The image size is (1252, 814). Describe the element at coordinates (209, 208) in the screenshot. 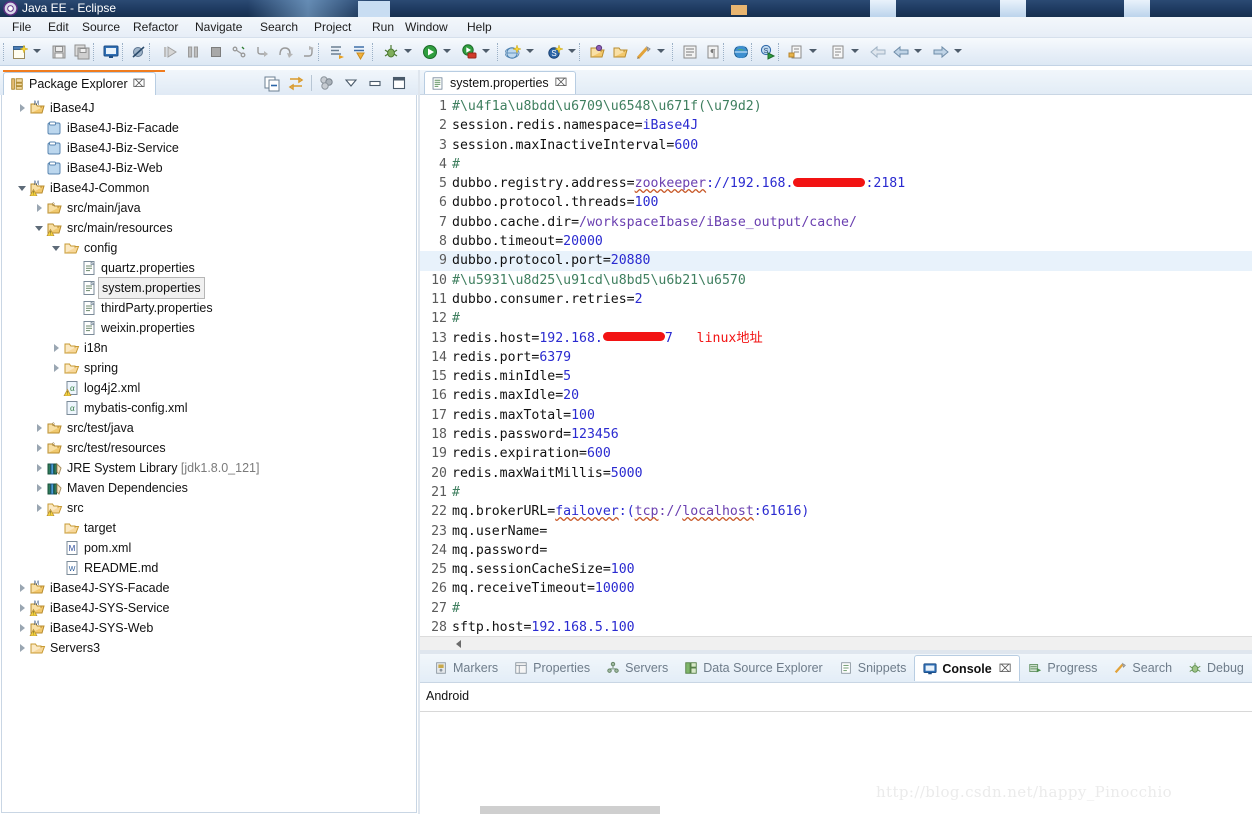

I see `tree-item-src-main-java: ⌂ src/main/java` at that location.